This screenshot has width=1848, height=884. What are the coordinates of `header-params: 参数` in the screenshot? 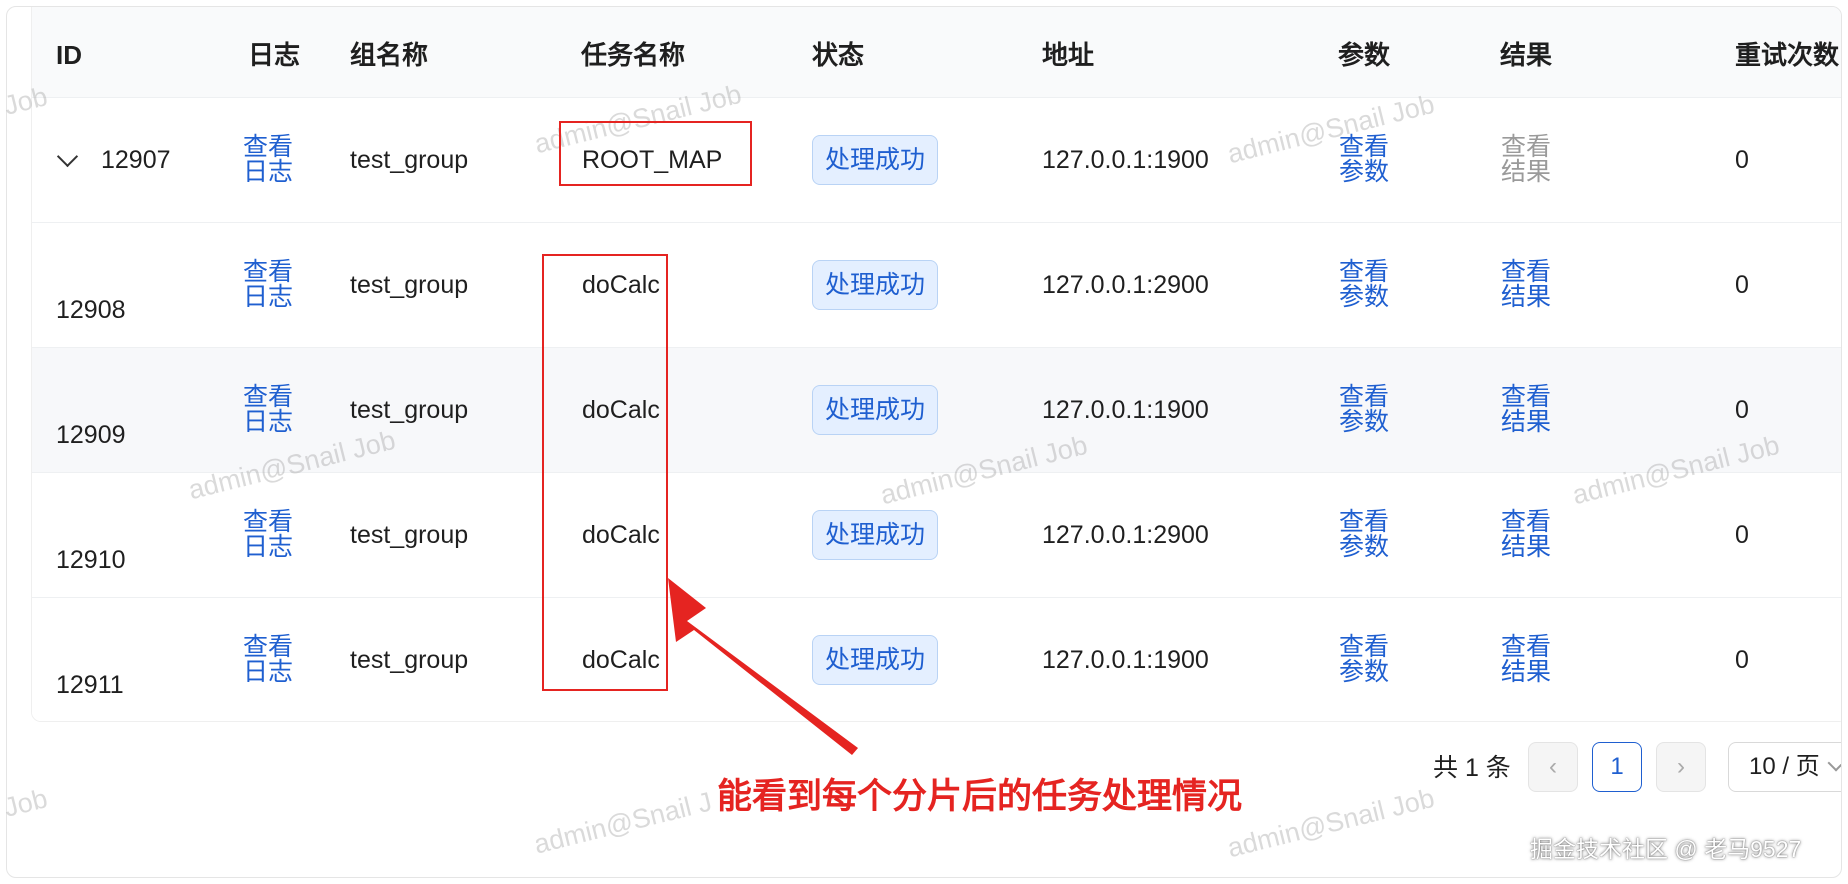 It's located at (1364, 52).